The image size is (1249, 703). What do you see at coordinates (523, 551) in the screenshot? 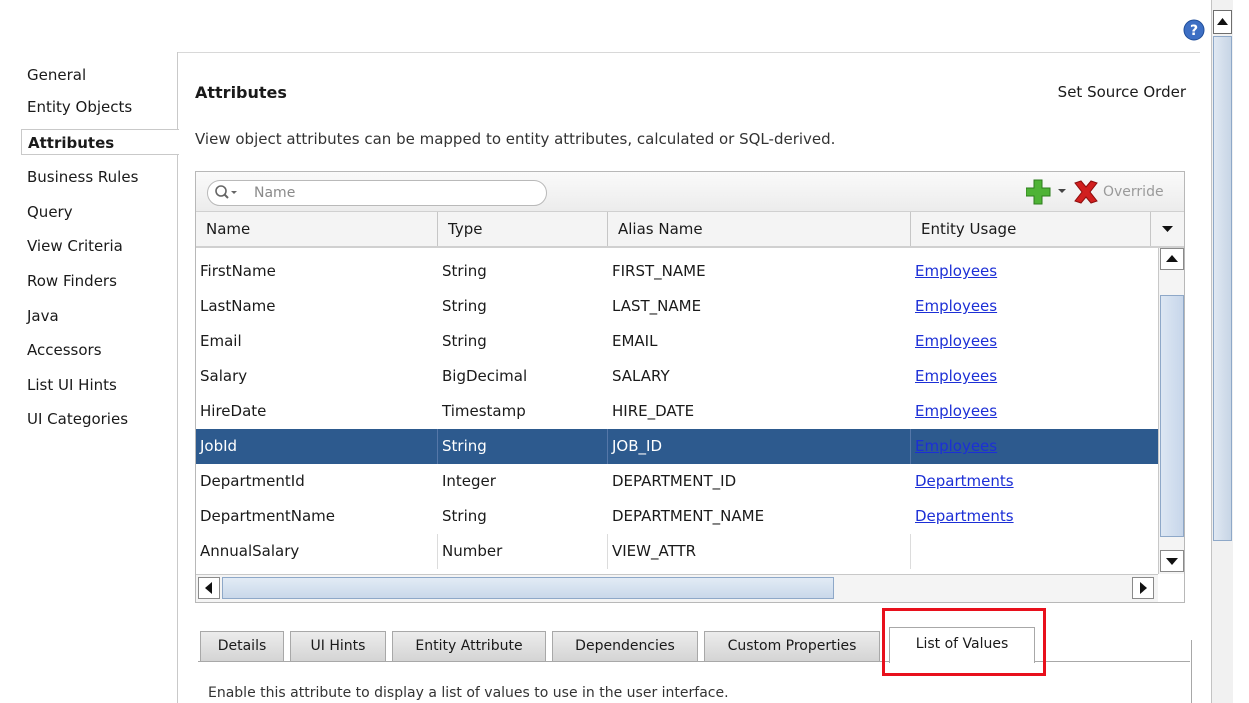
I see `cell-type: Number` at bounding box center [523, 551].